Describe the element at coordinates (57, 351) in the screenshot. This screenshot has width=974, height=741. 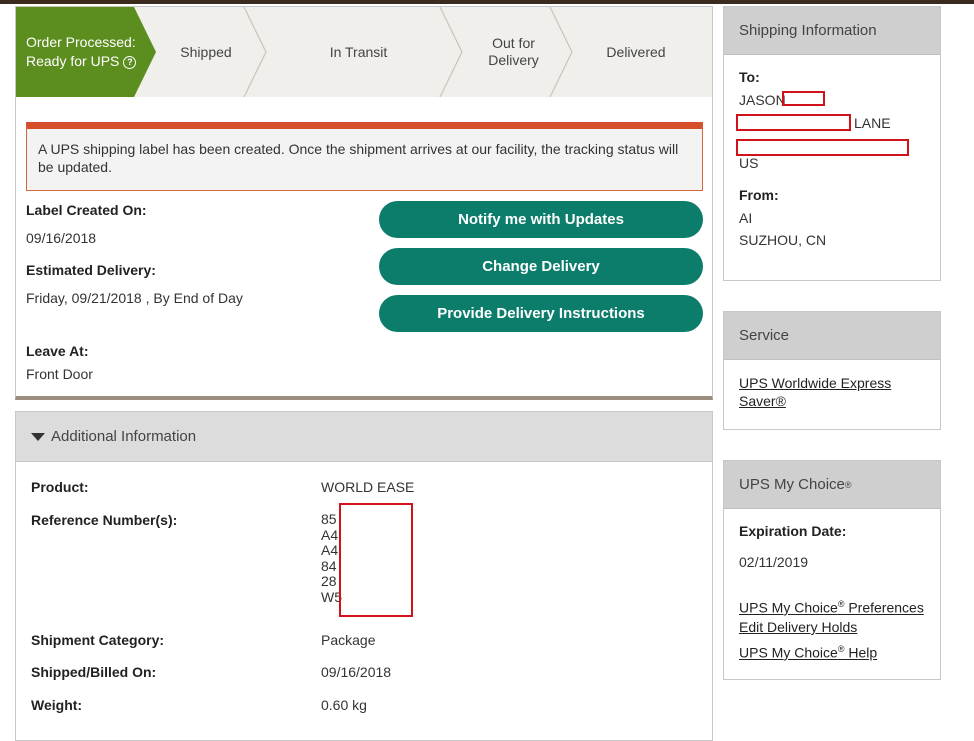
I see `leave-at-label: Leave At:` at that location.